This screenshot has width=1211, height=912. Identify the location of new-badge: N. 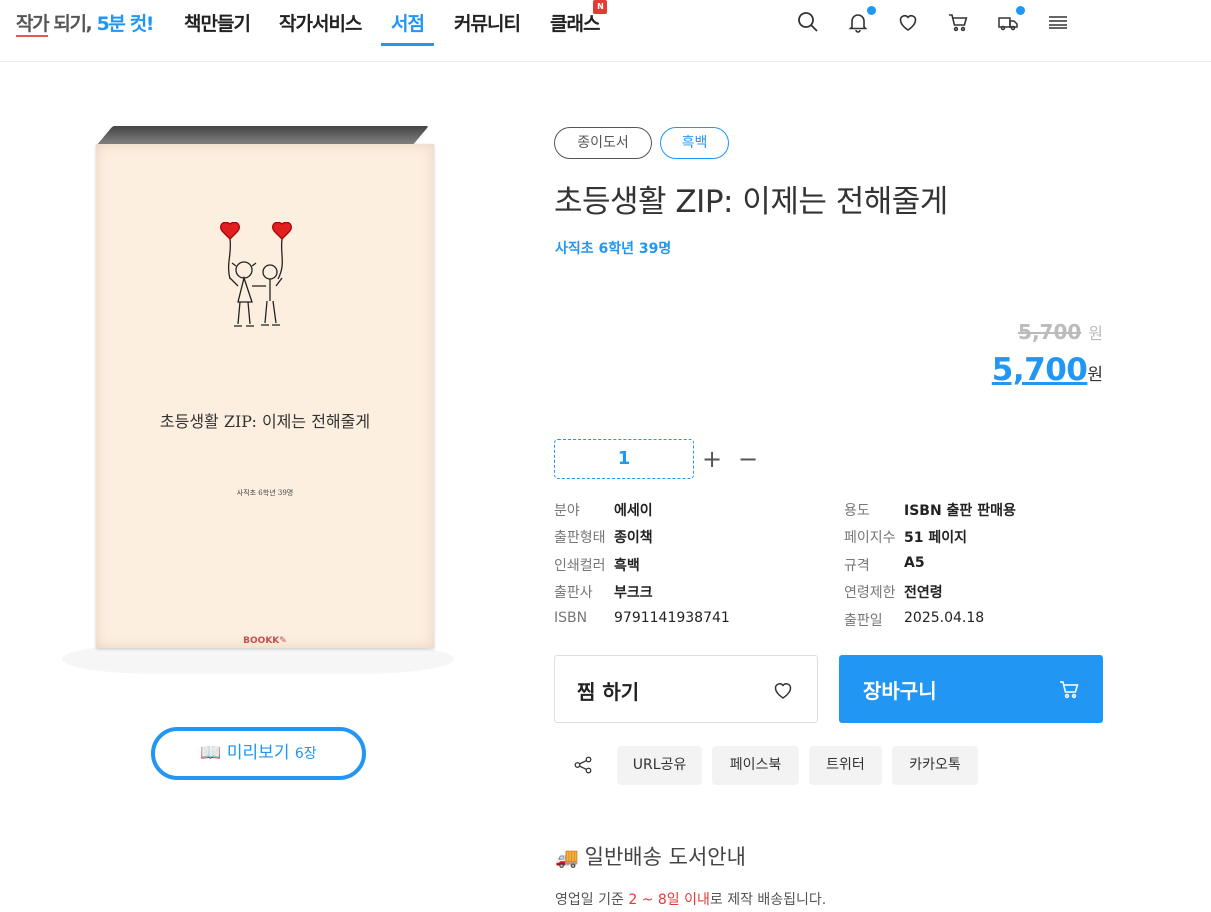
(600, 7).